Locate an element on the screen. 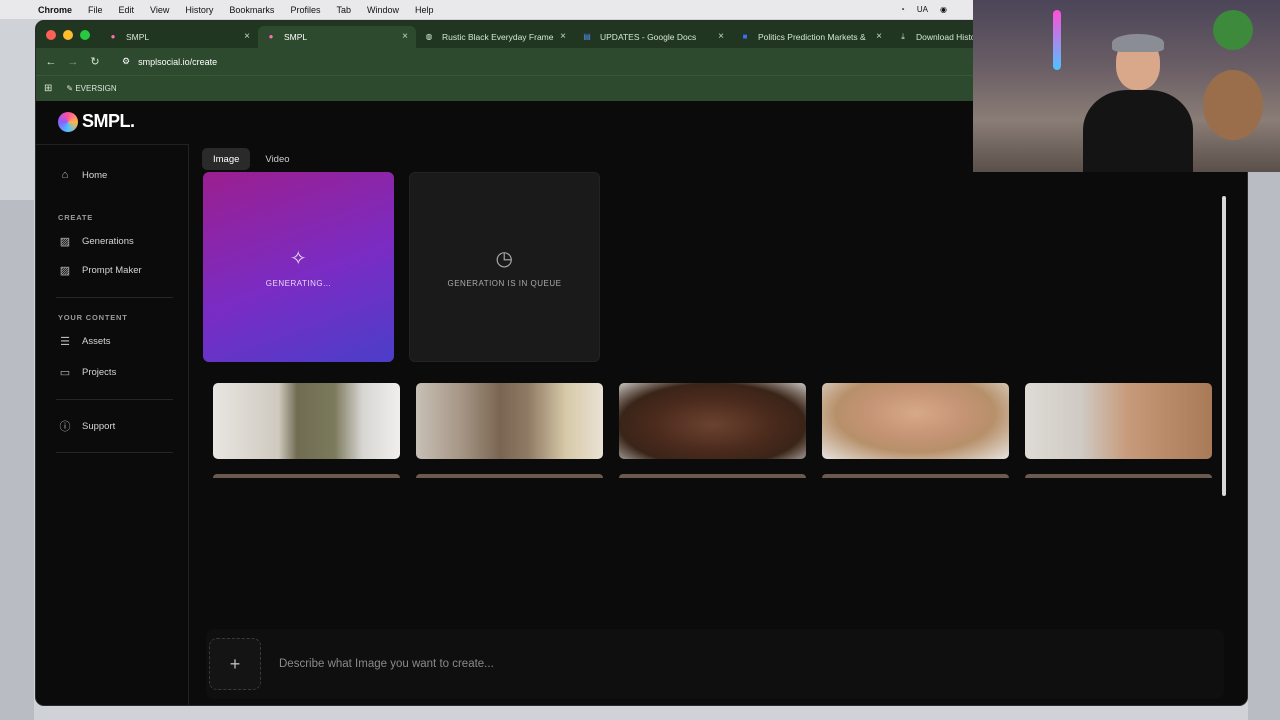  sidebar-item-label: Home is located at coordinates (95, 175).